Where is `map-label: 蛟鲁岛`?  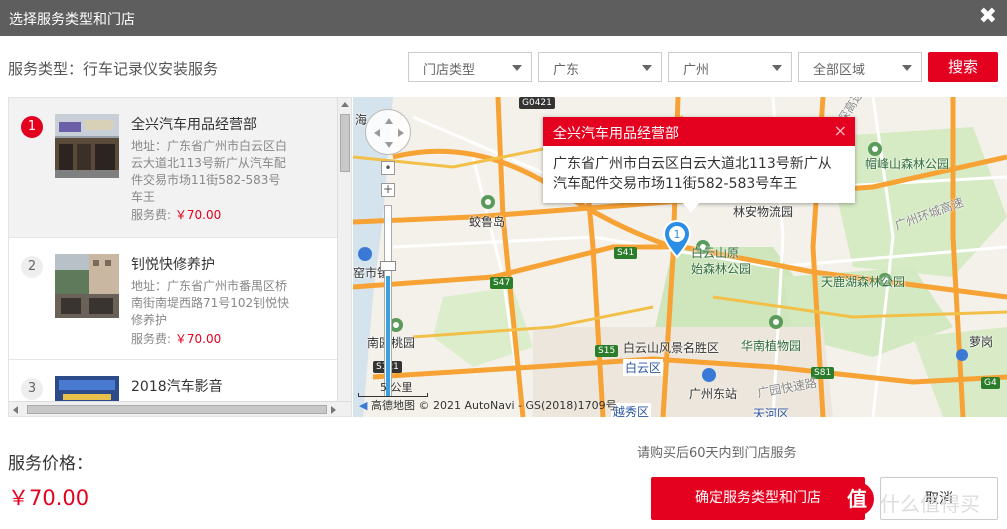 map-label: 蛟鲁岛 is located at coordinates (487, 222).